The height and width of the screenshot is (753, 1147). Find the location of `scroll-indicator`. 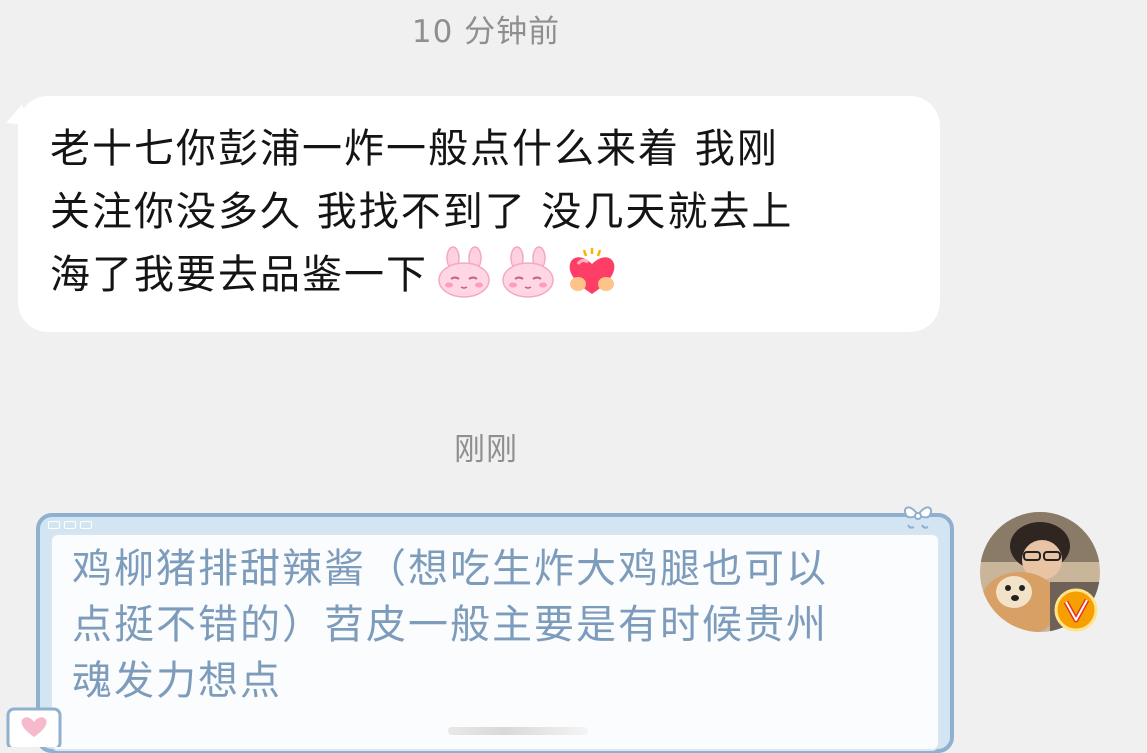

scroll-indicator is located at coordinates (518, 731).